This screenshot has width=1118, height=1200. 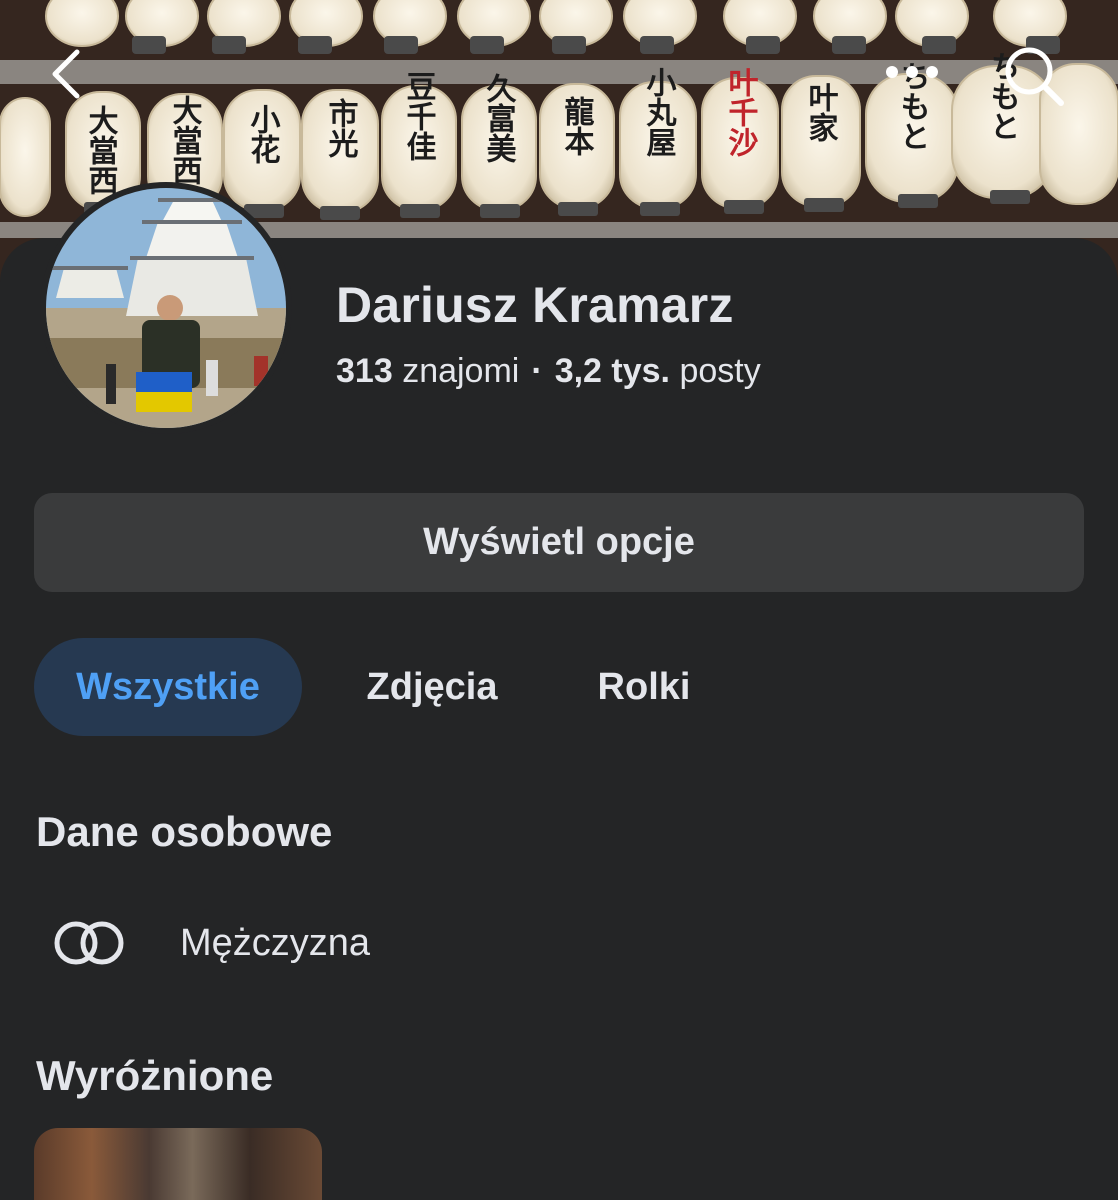 I want to click on more-dots-icon, so click(x=912, y=72).